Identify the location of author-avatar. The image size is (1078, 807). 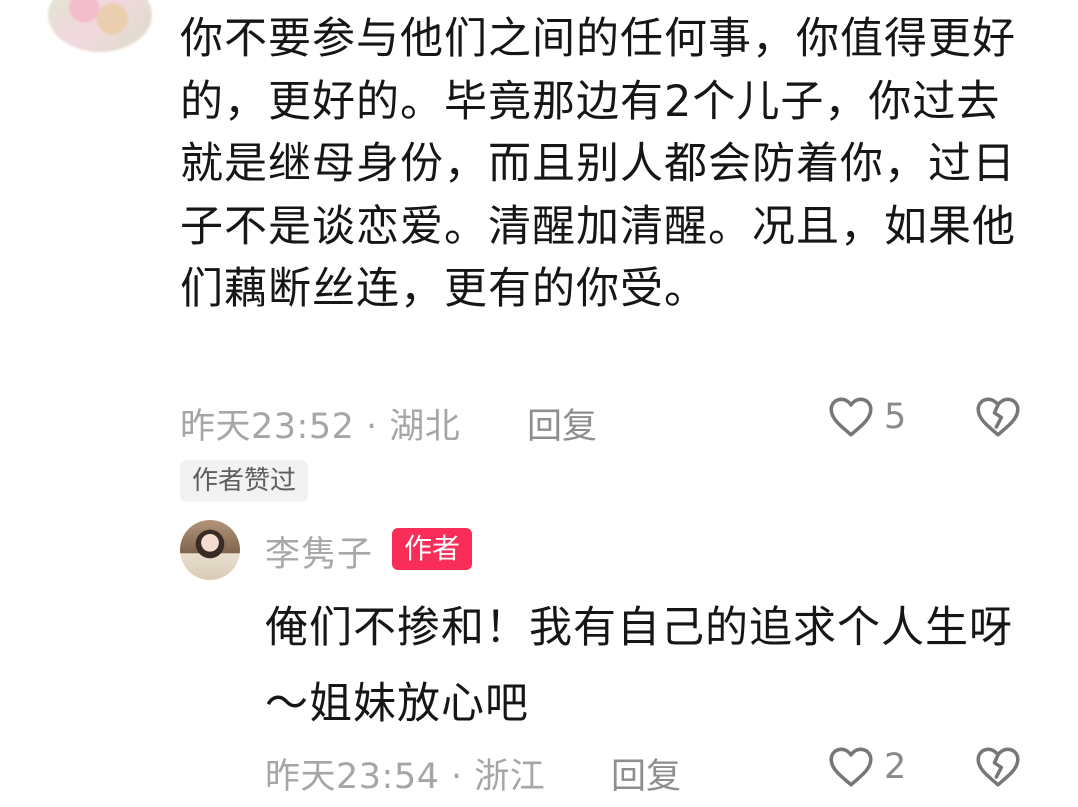
(210, 550).